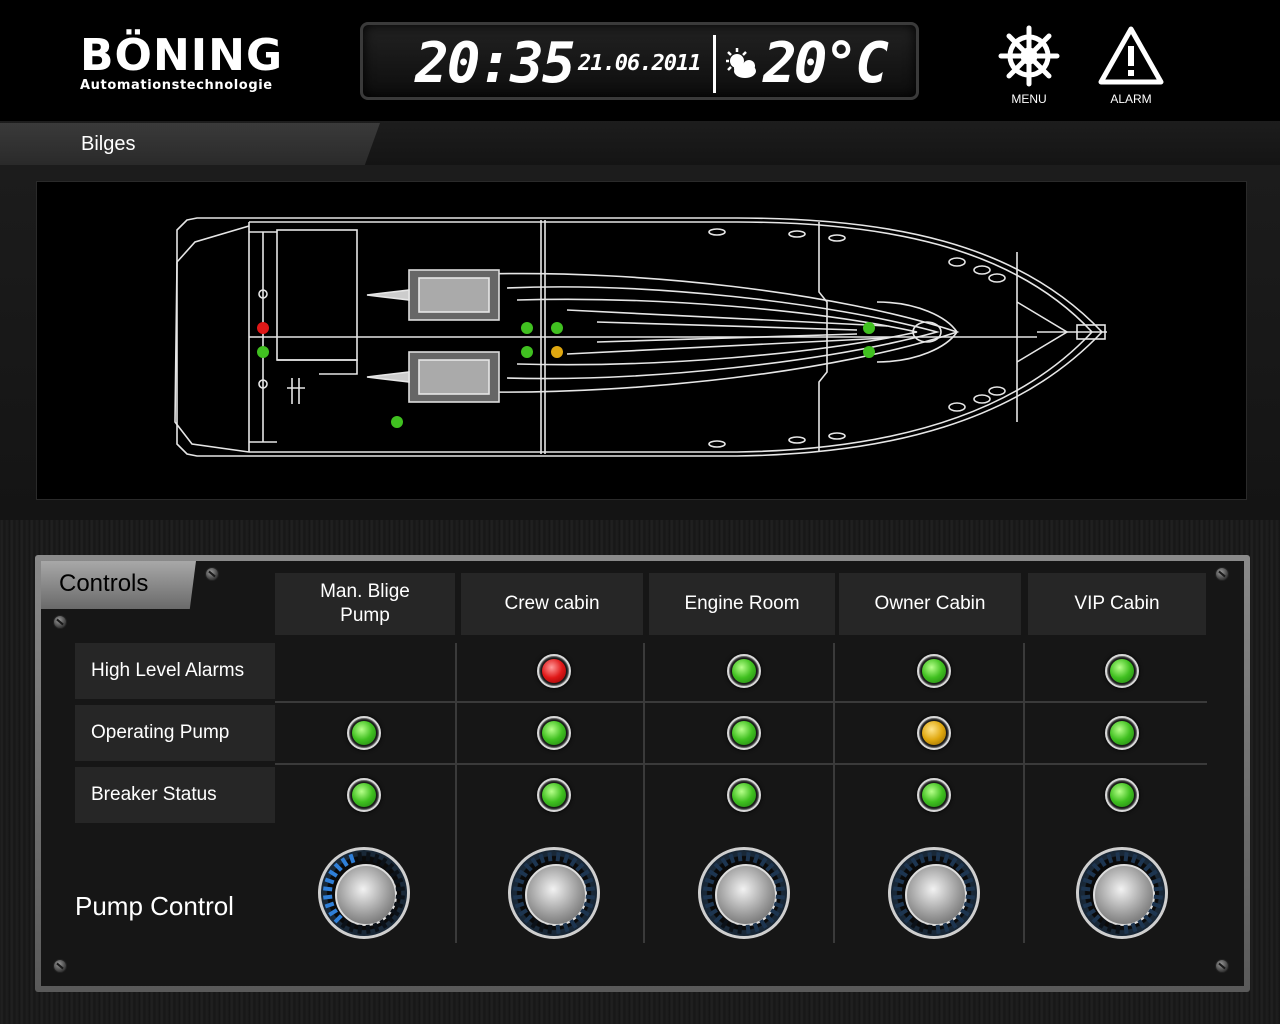 The image size is (1280, 1024). Describe the element at coordinates (365, 604) in the screenshot. I see `column-header-man-blige-pump: Man. Blige Pump` at that location.